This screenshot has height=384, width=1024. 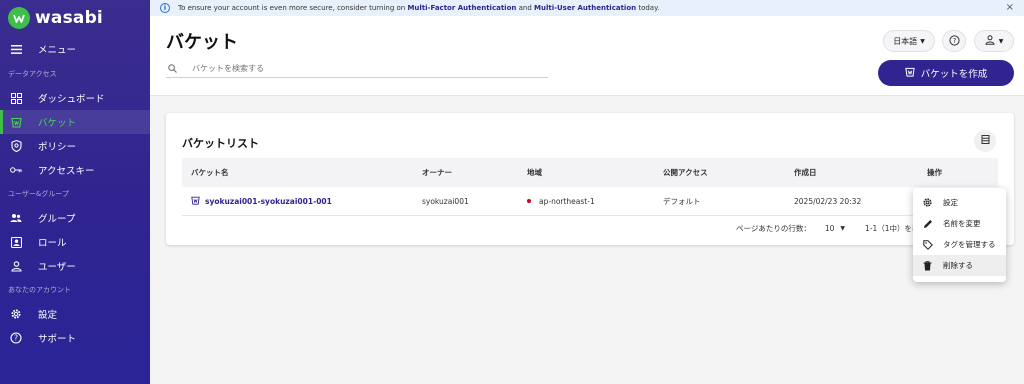 I want to click on bucket-name-link: syokuzai001-syokuzai001-001, so click(x=261, y=201).